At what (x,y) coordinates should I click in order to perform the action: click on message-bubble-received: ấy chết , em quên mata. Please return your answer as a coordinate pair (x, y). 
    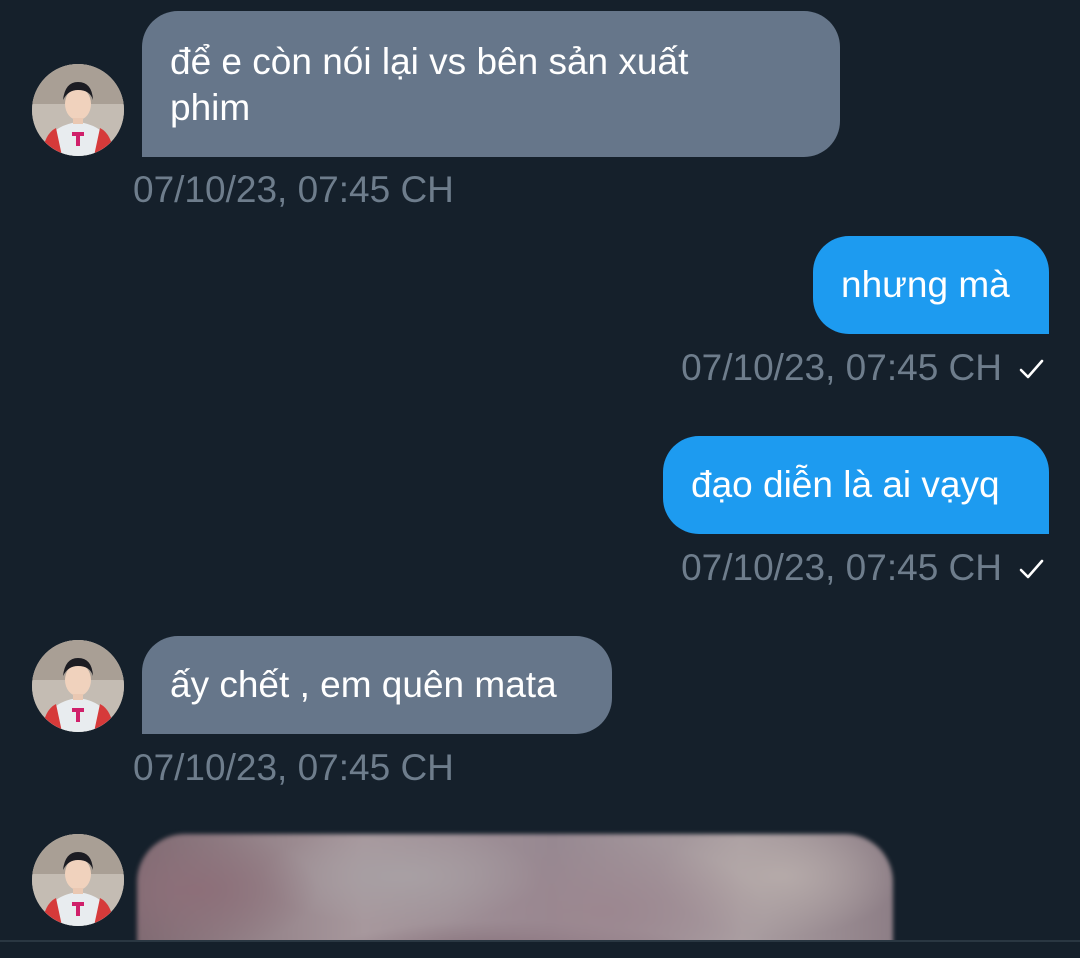
    Looking at the image, I should click on (377, 685).